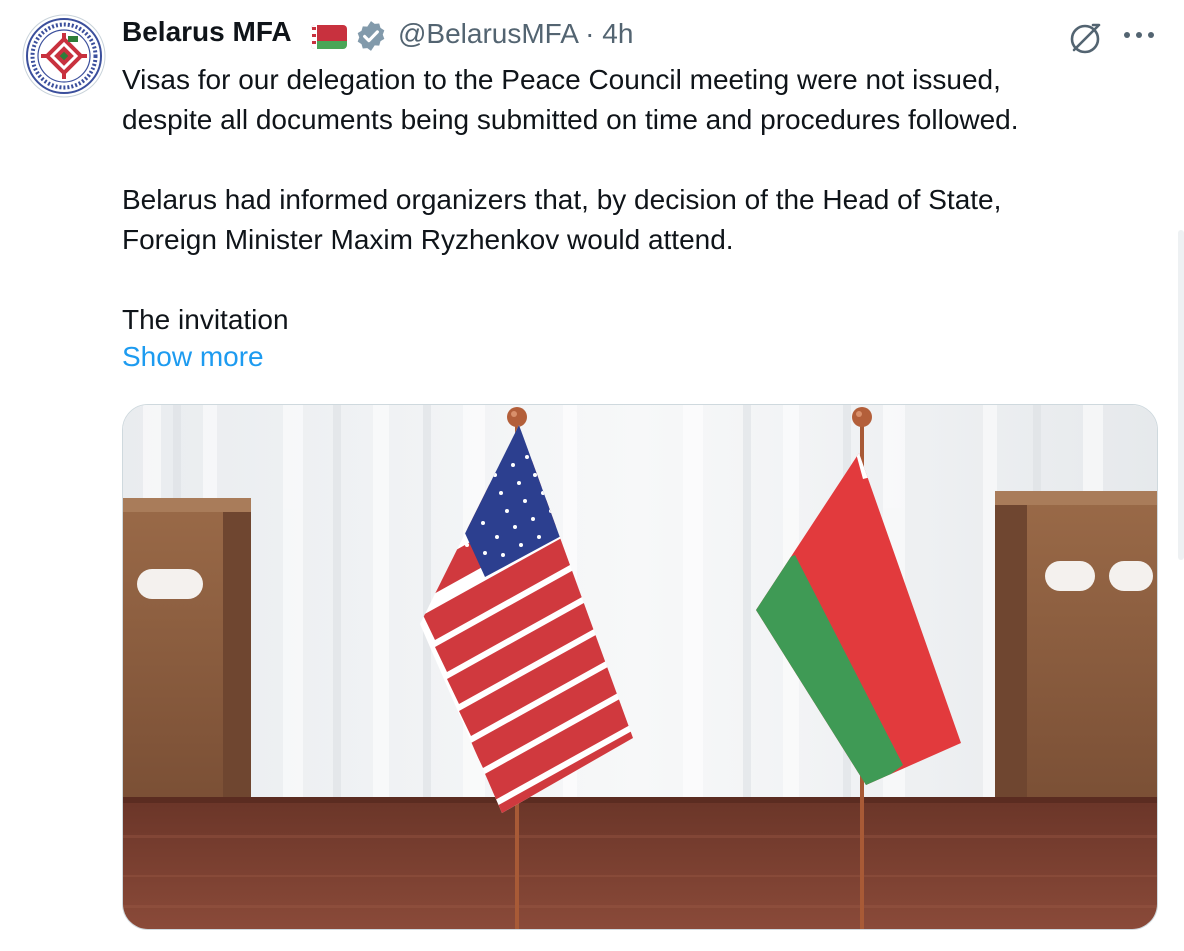  I want to click on grok-icon, so click(1085, 38).